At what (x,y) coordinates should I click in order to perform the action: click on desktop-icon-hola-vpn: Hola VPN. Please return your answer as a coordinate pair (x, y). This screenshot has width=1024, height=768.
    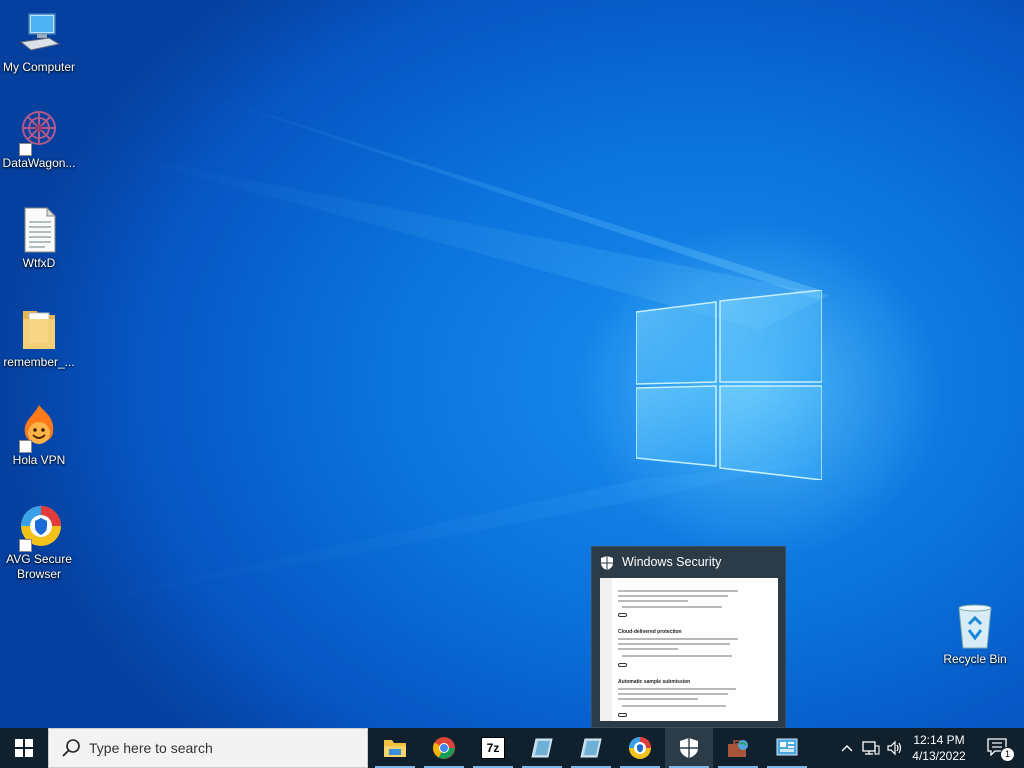
    Looking at the image, I should click on (39, 435).